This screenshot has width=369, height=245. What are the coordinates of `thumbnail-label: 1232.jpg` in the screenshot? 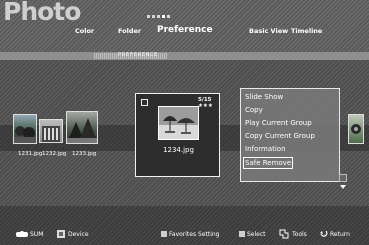 It's located at (54, 154).